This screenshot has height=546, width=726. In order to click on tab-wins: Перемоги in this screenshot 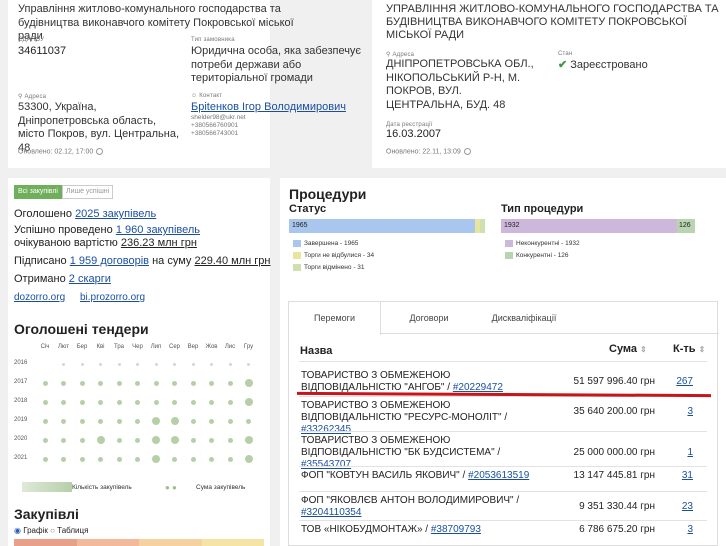, I will do `click(335, 318)`.